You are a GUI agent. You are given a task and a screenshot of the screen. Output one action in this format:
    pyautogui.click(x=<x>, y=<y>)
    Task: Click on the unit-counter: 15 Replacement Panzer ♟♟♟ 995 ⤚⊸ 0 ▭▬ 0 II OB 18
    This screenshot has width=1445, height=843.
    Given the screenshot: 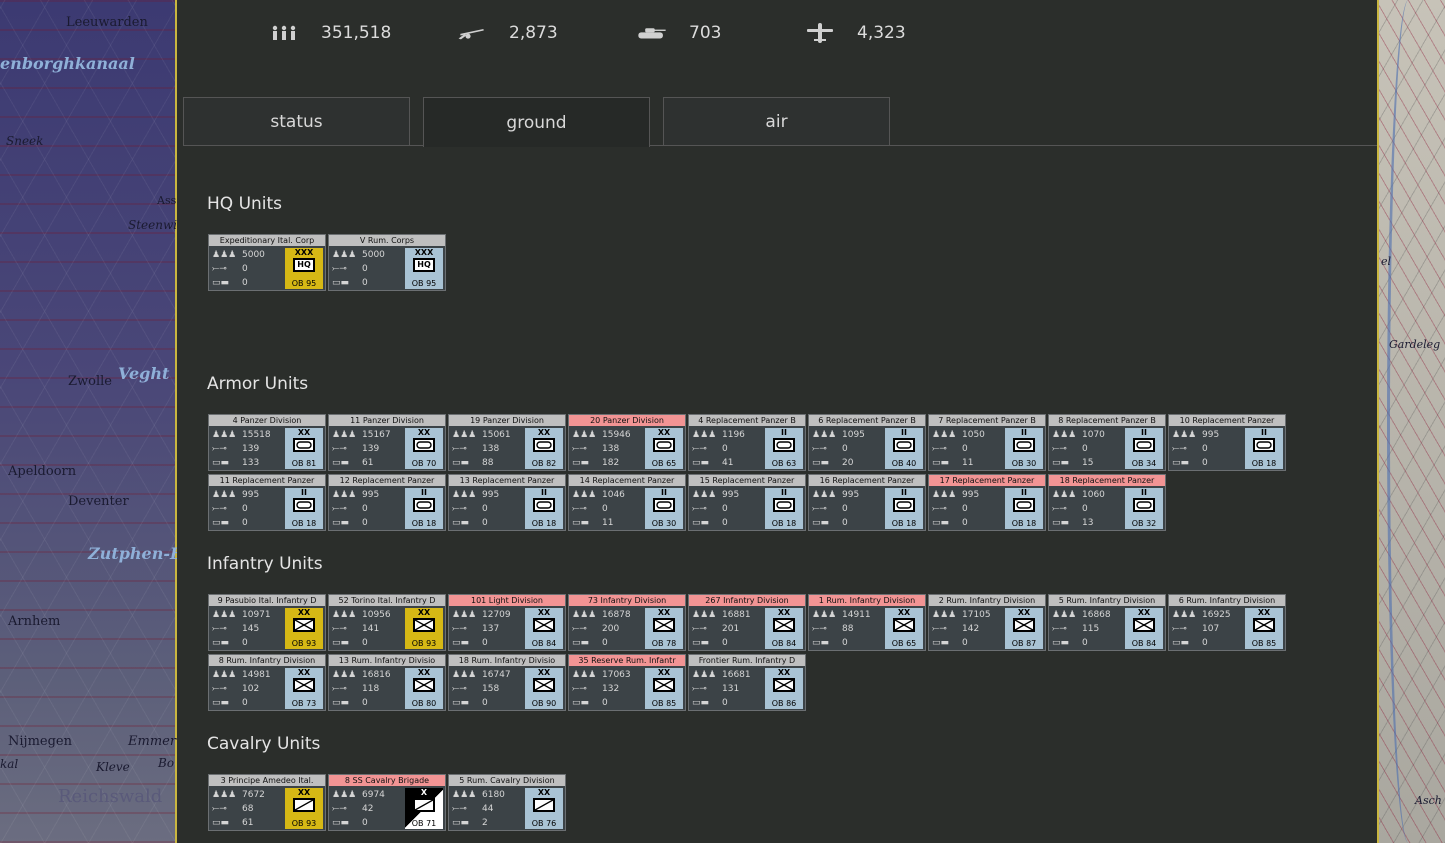 What is the action you would take?
    pyautogui.click(x=747, y=502)
    